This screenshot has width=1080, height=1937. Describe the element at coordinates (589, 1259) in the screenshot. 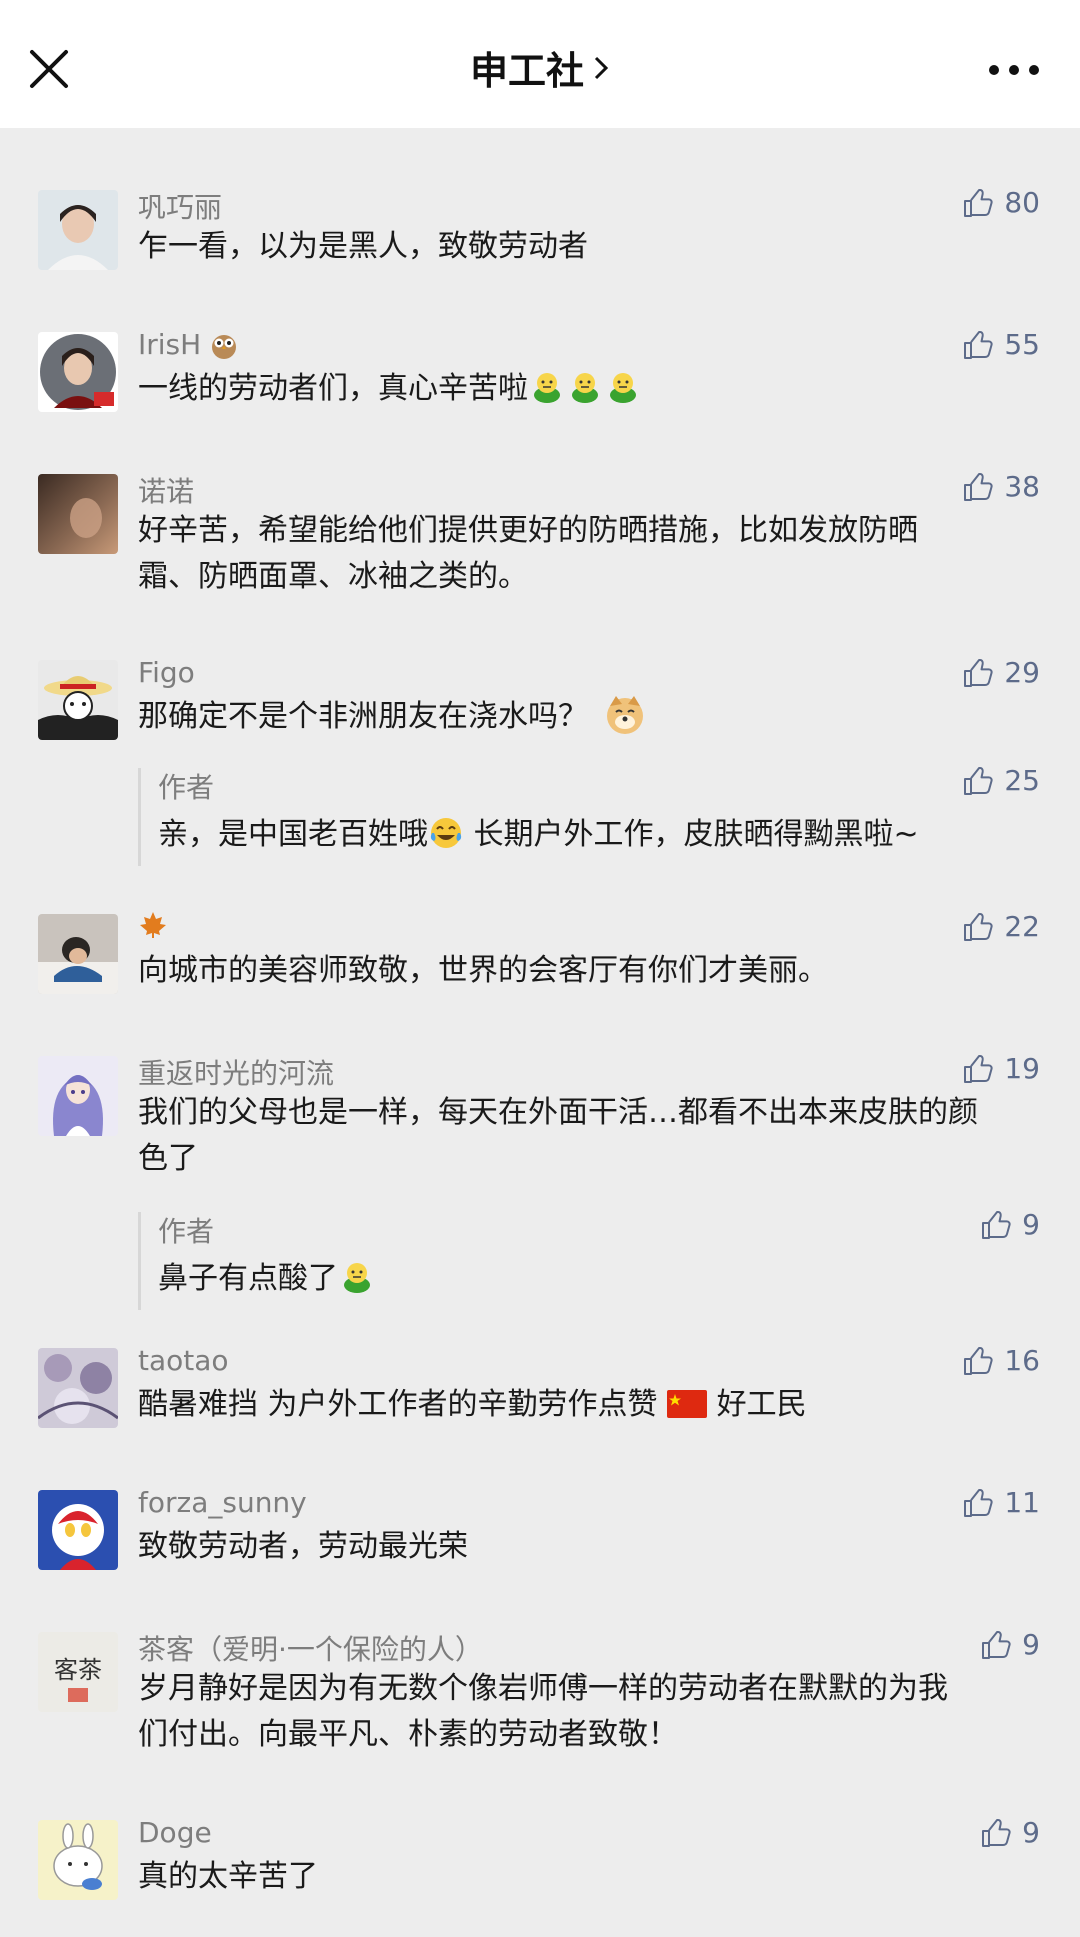

I see `author-reply: 作者 9 鼻子有点酸了` at that location.